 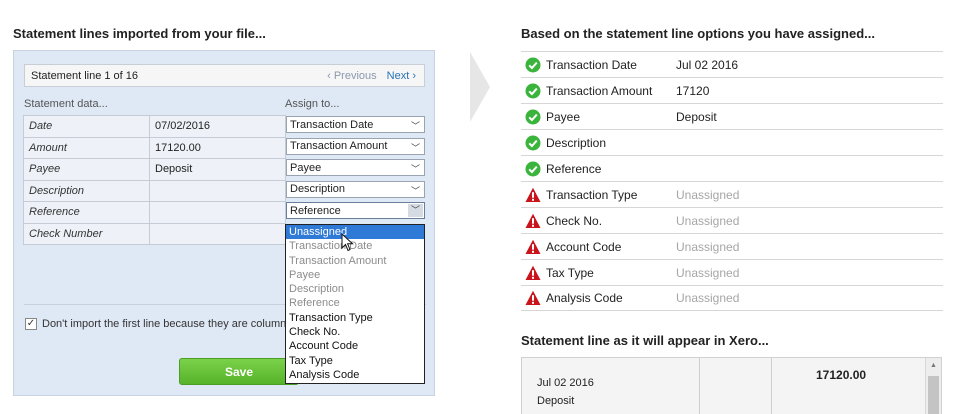 What do you see at coordinates (584, 246) in the screenshot?
I see `summary-label: Account Code` at bounding box center [584, 246].